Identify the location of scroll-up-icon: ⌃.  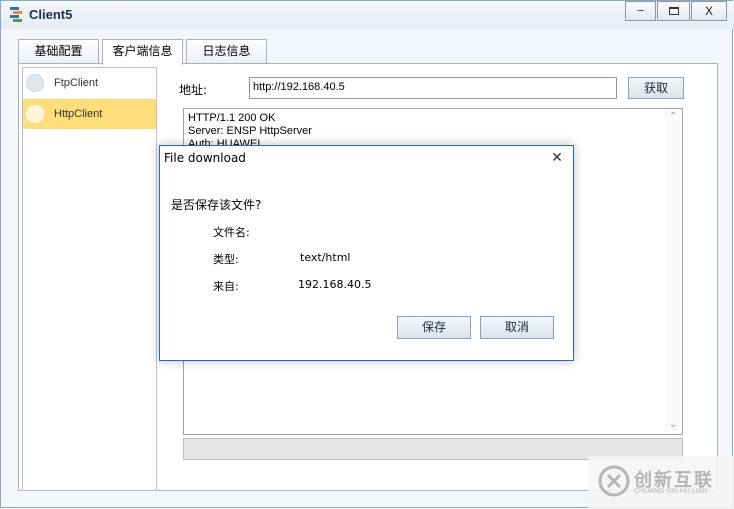
(673, 116).